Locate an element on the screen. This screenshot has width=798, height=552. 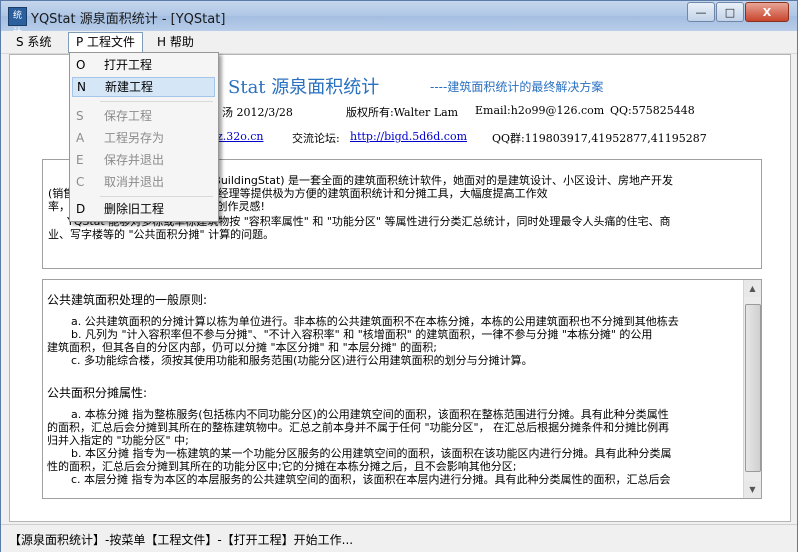
menu-bar: S 系统 P 工程文件 H 帮助 is located at coordinates (399, 42).